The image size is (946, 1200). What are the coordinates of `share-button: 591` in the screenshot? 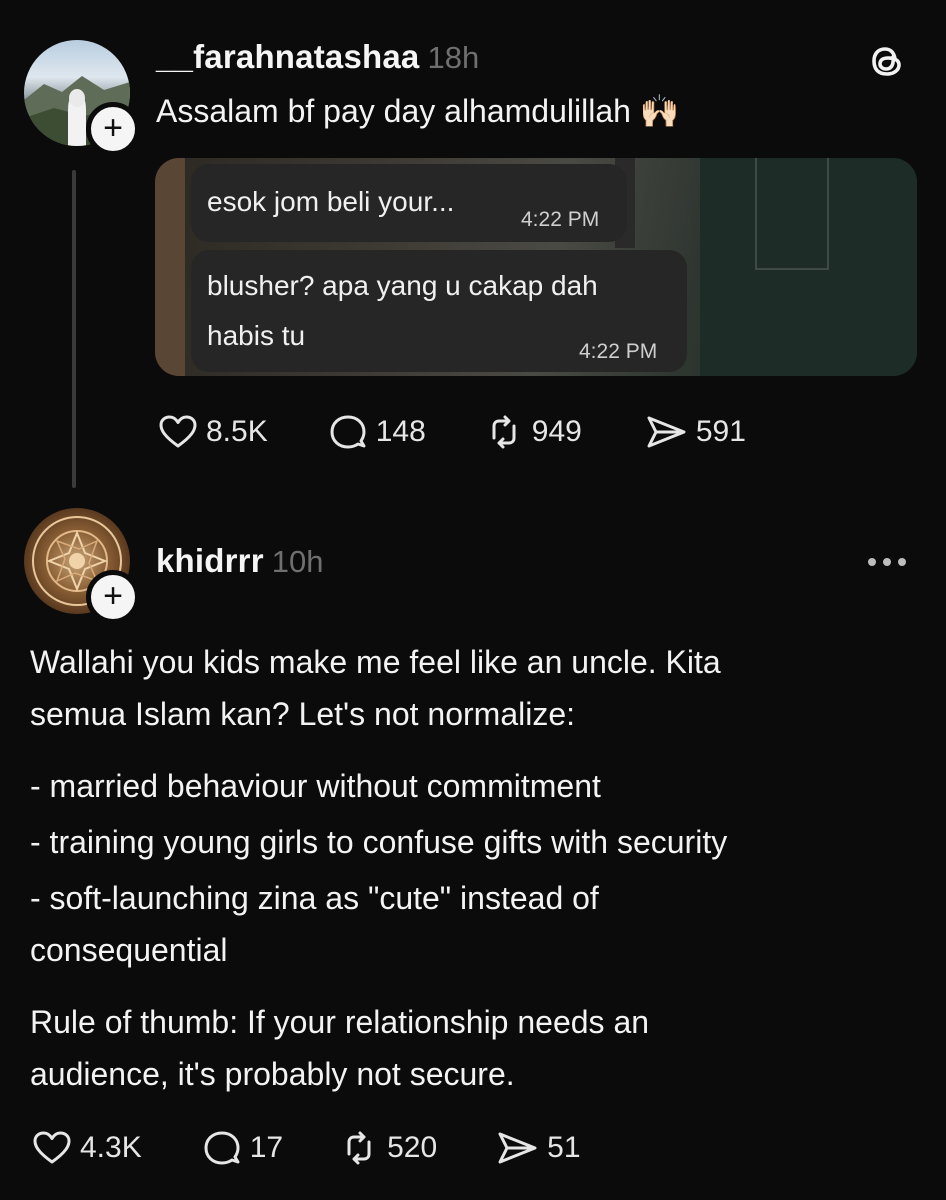 It's located at (695, 432).